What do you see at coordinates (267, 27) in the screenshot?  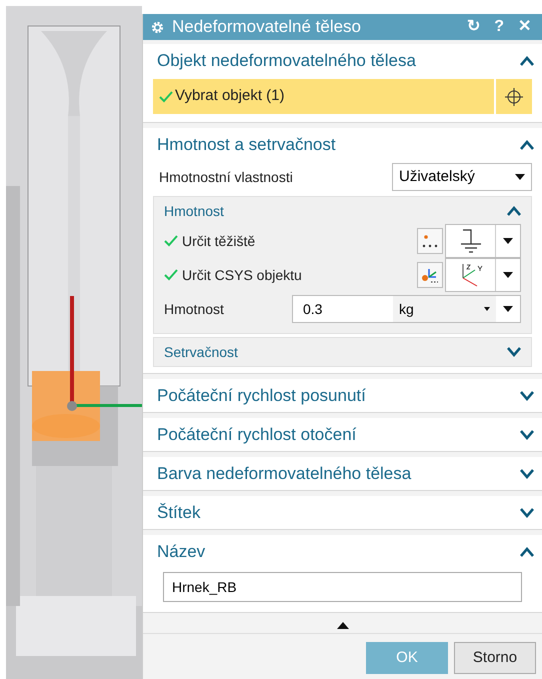 I see `dialog-title: Nedeformovatelné těleso` at bounding box center [267, 27].